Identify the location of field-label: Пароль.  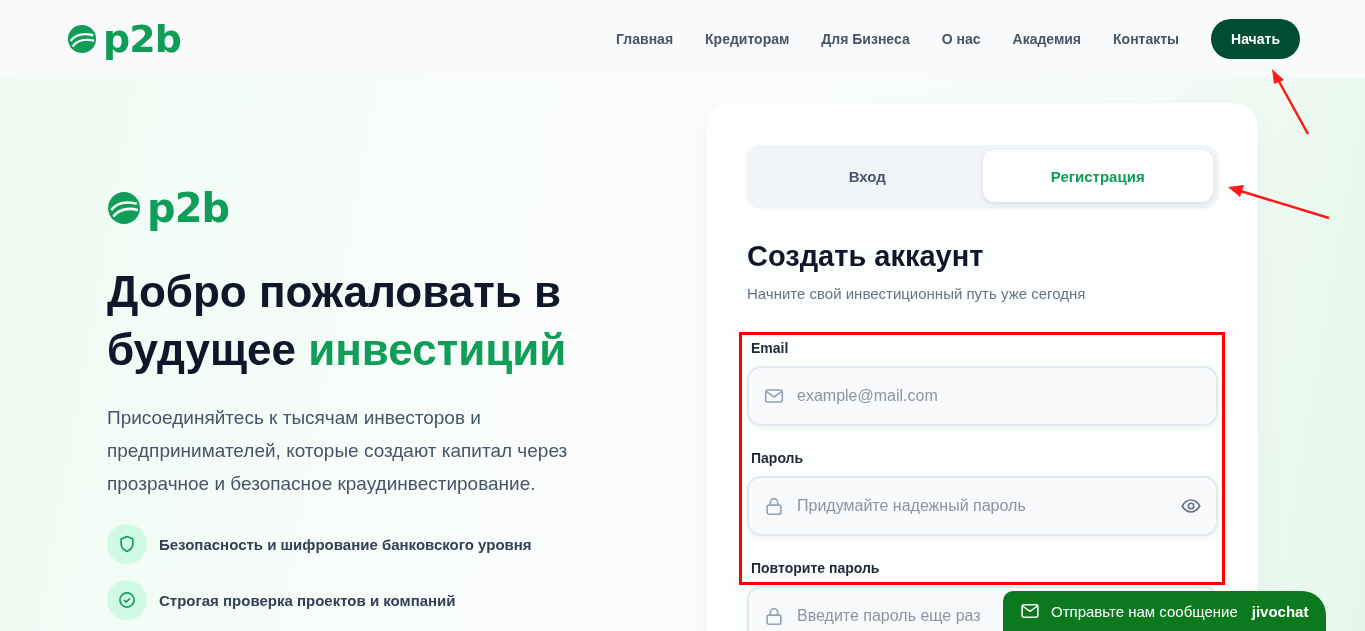
(777, 458).